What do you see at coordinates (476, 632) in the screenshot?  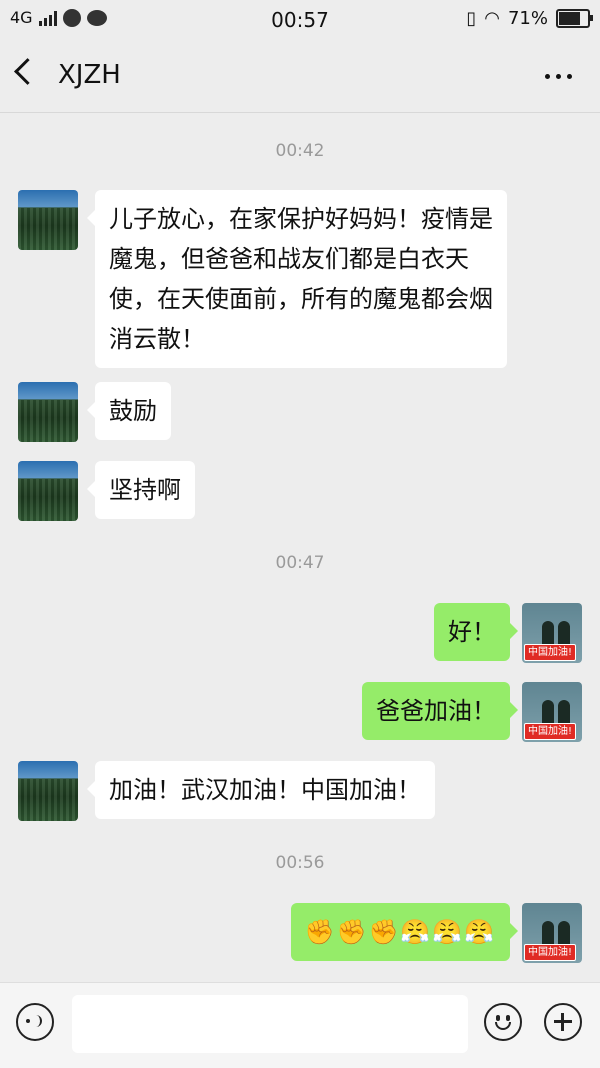 I see `my-message-bubble: 好！` at bounding box center [476, 632].